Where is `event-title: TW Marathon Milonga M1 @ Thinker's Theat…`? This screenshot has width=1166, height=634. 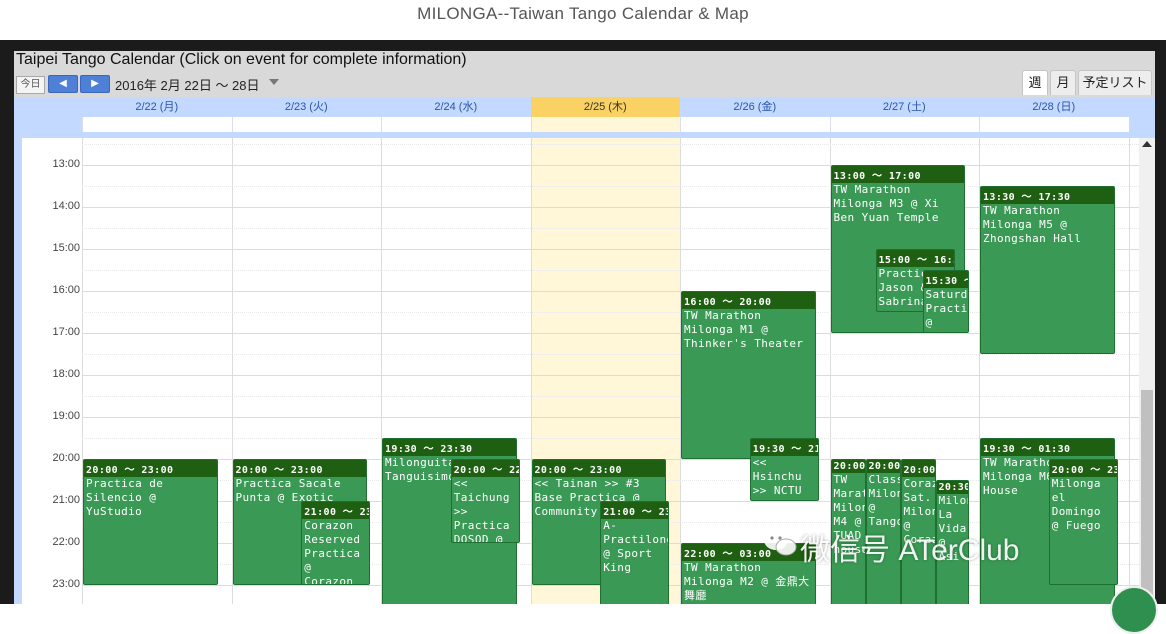 event-title: TW Marathon Milonga M1 @ Thinker's Theat… is located at coordinates (744, 329).